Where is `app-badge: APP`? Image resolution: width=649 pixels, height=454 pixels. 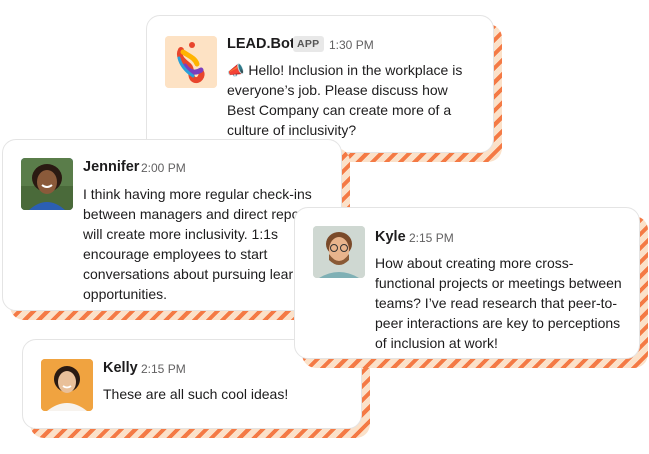 app-badge: APP is located at coordinates (308, 44).